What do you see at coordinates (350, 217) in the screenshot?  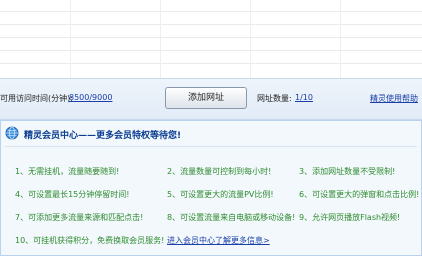 I see `feature-item: 9、允许网页播放Flash视频!` at bounding box center [350, 217].